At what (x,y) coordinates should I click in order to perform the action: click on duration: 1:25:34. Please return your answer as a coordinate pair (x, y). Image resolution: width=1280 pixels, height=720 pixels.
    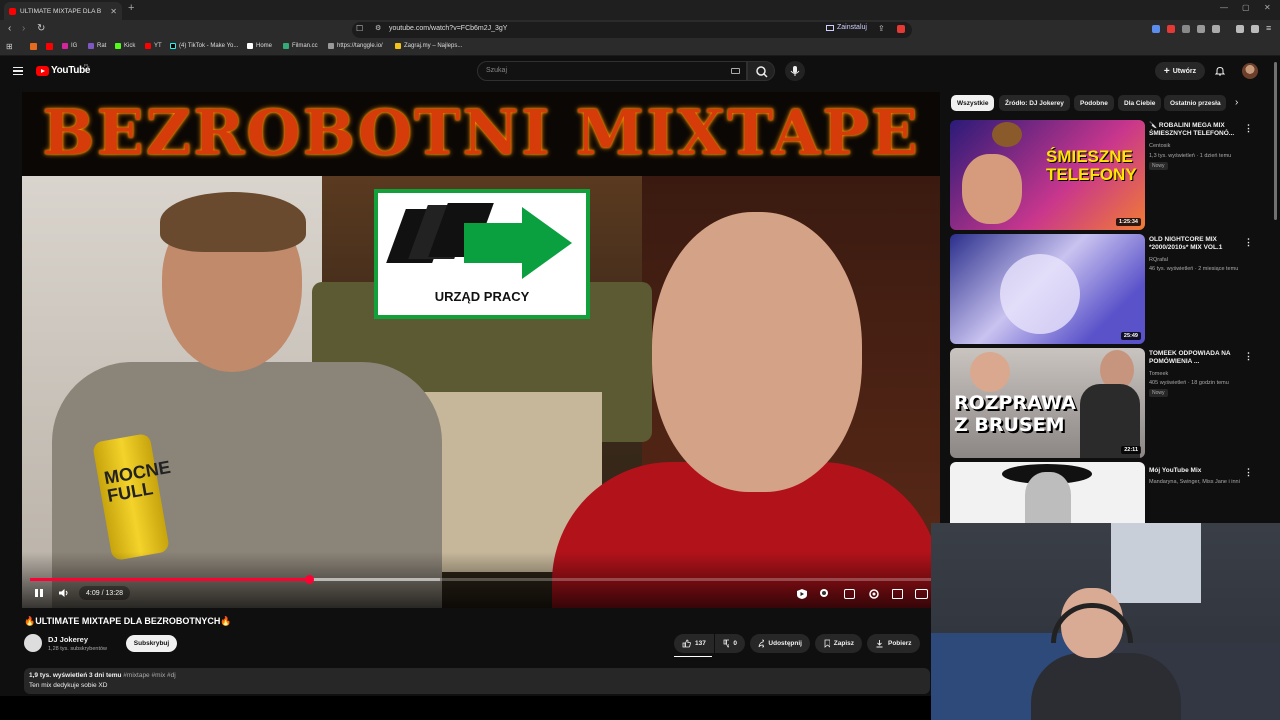
    Looking at the image, I should click on (1128, 222).